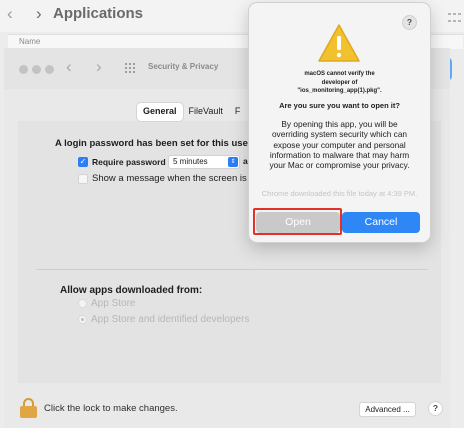 The width and height of the screenshot is (464, 428). Describe the element at coordinates (297, 221) in the screenshot. I see `open-button-highlight` at that location.